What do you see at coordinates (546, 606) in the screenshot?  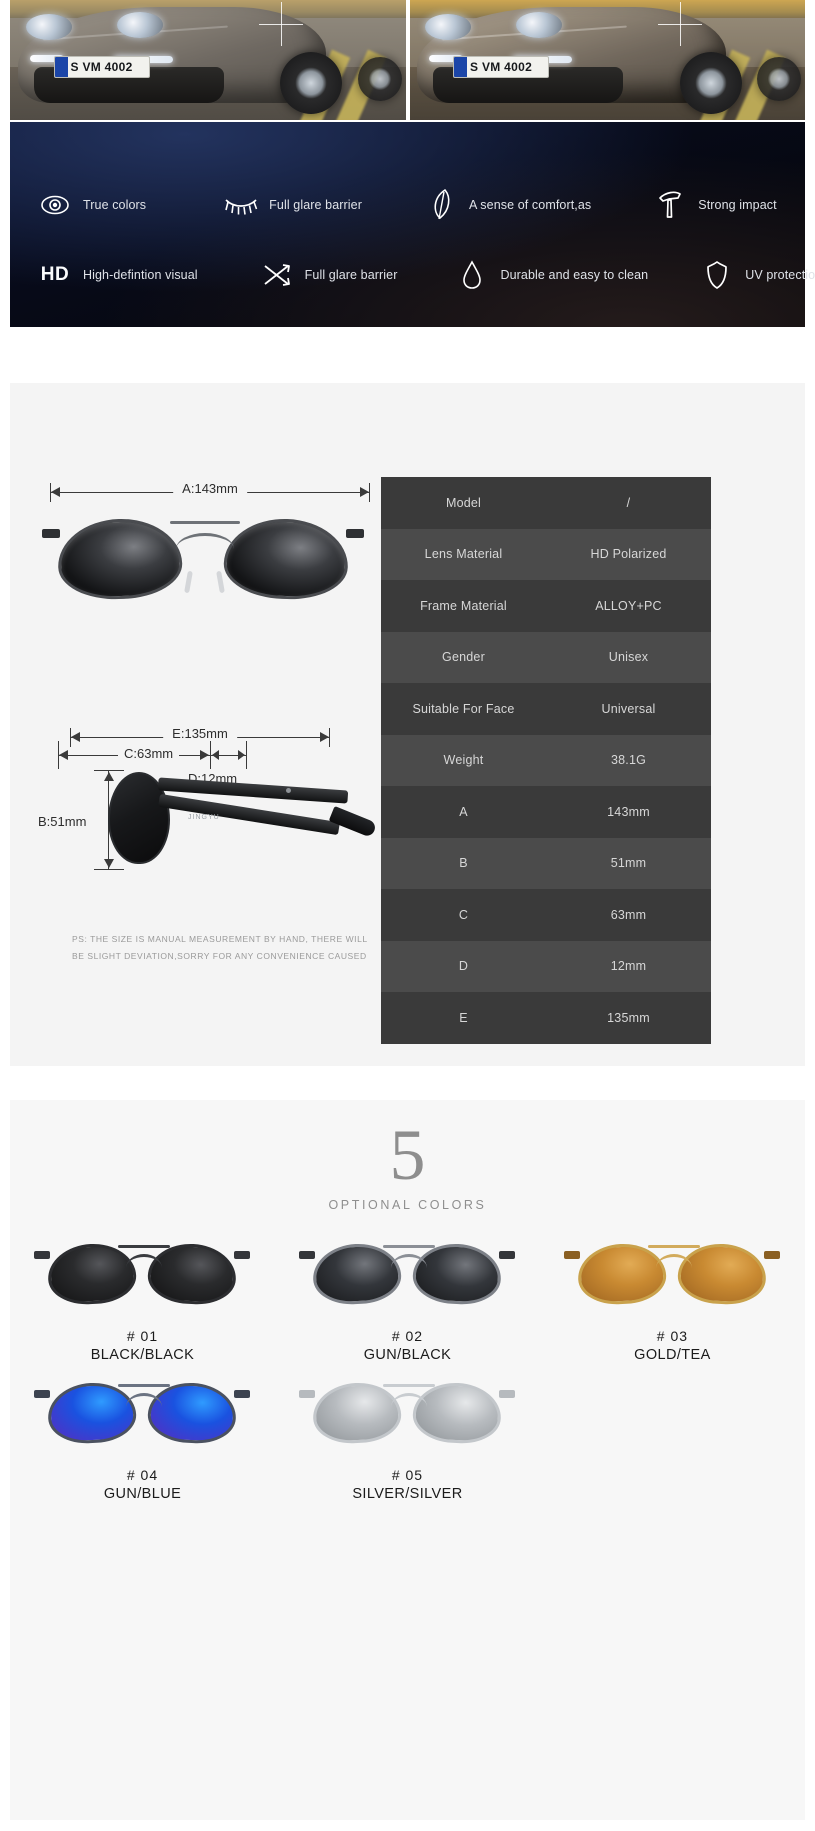 I see `table-row: Frame Material ALLOY+PC` at bounding box center [546, 606].